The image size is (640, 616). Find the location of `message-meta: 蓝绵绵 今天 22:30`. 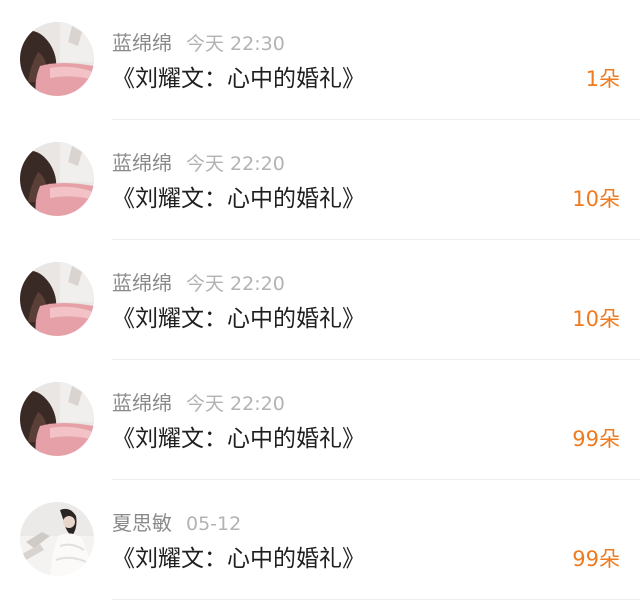

message-meta: 蓝绵绵 今天 22:30 is located at coordinates (198, 43).